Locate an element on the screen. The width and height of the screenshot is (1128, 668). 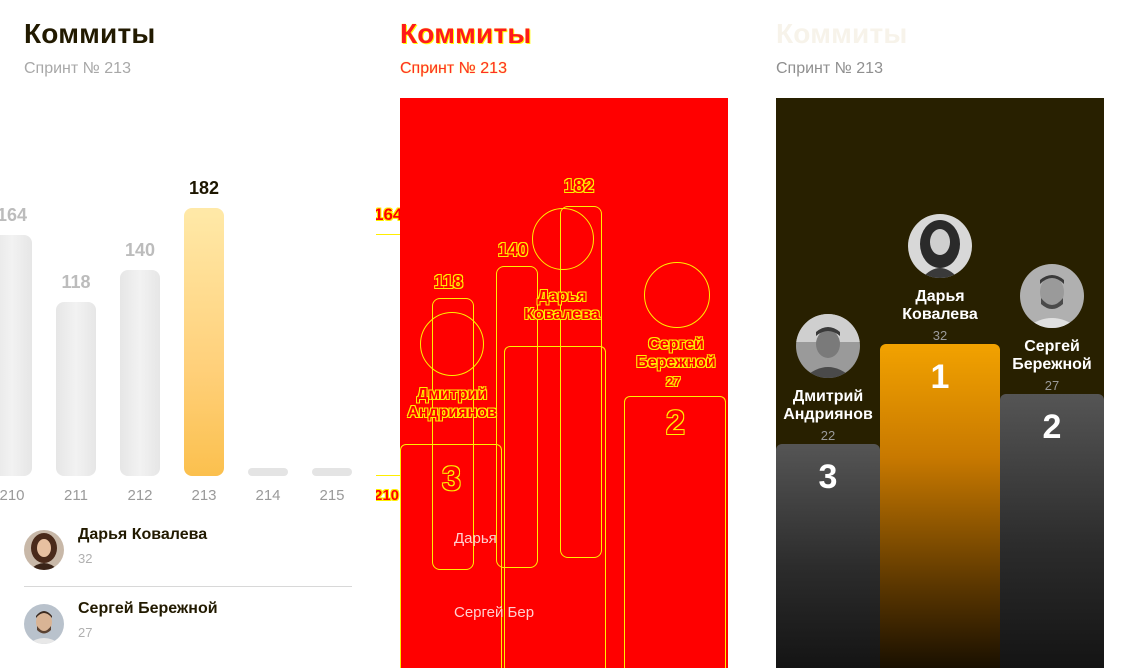
glitch-bar-label: 164 is located at coordinates (389, 214).